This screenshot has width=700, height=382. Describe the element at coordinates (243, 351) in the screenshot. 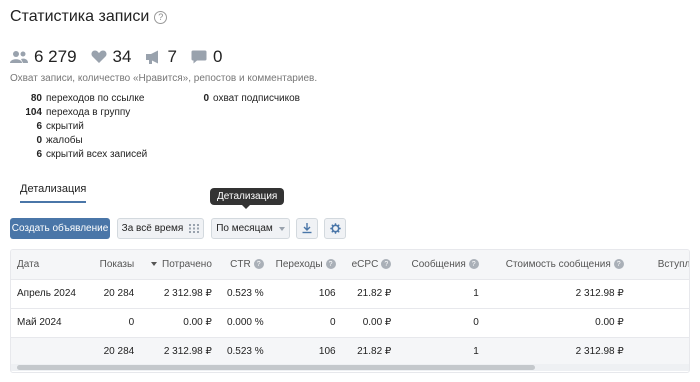

I see `total-ctr: 0.523 %` at that location.